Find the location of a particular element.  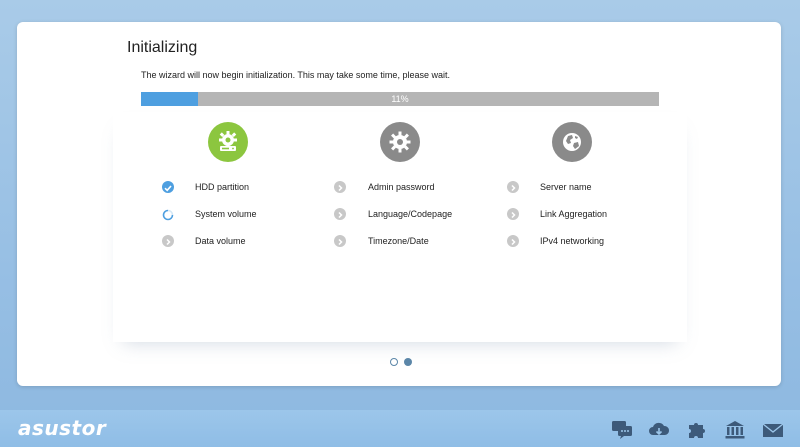

gear-icon is located at coordinates (400, 142).